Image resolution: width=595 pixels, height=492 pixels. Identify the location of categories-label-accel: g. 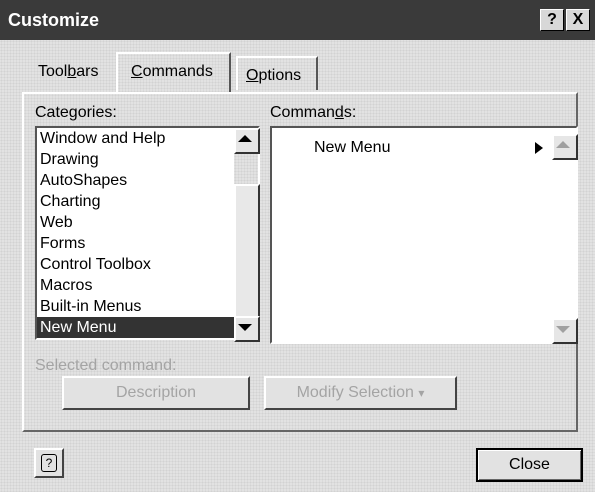
(73, 112).